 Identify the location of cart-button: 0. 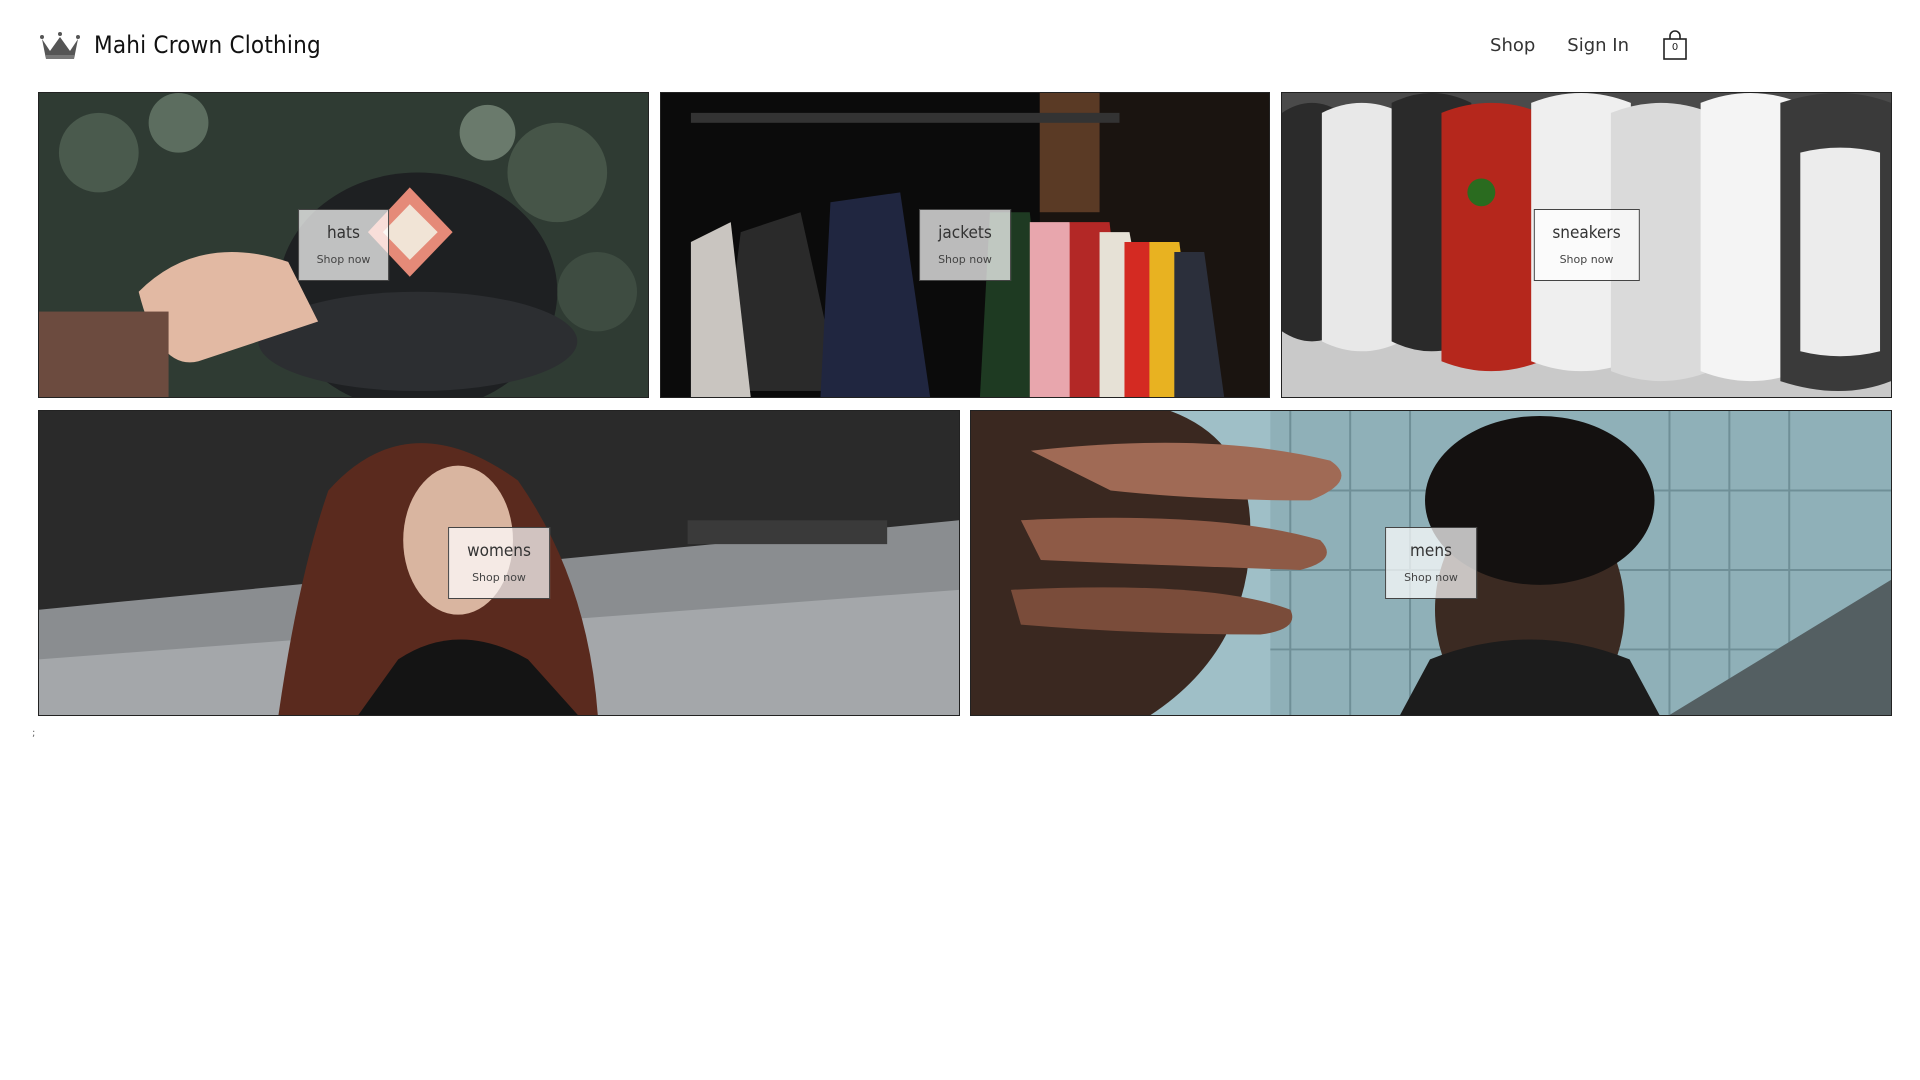
(1675, 45).